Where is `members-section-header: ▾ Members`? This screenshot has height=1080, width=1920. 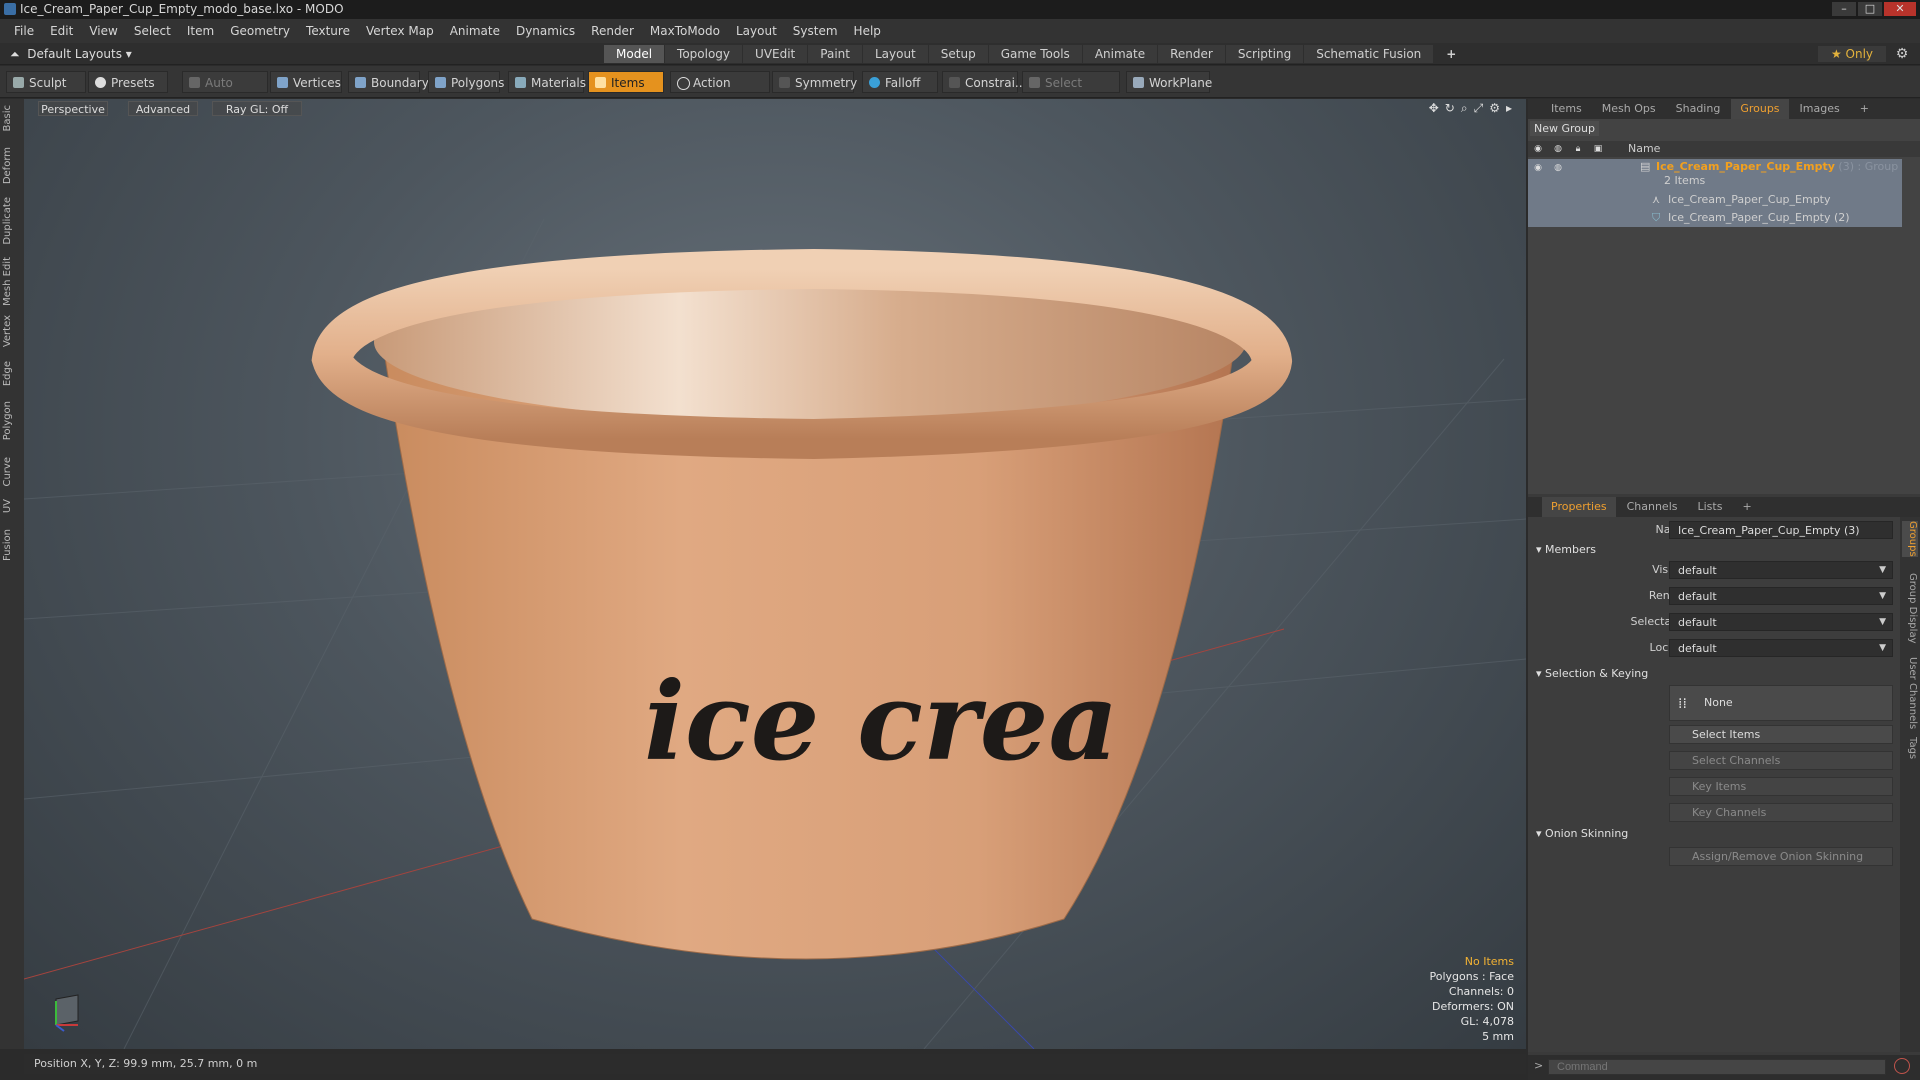 members-section-header: ▾ Members is located at coordinates (1566, 549).